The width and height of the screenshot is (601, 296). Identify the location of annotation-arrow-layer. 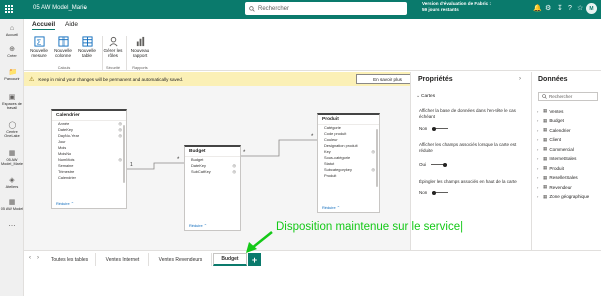
(259, 242).